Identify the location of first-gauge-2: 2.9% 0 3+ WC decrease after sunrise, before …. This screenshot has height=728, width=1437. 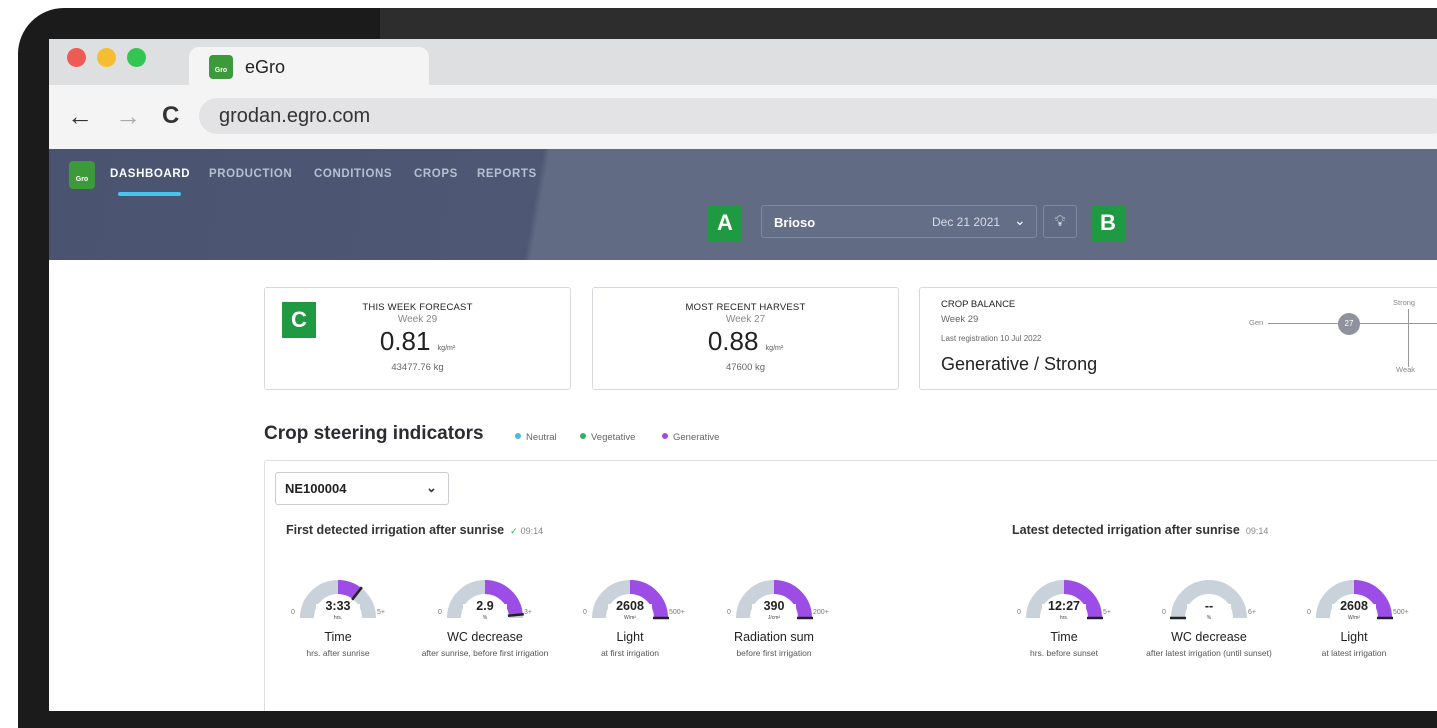
(485, 636).